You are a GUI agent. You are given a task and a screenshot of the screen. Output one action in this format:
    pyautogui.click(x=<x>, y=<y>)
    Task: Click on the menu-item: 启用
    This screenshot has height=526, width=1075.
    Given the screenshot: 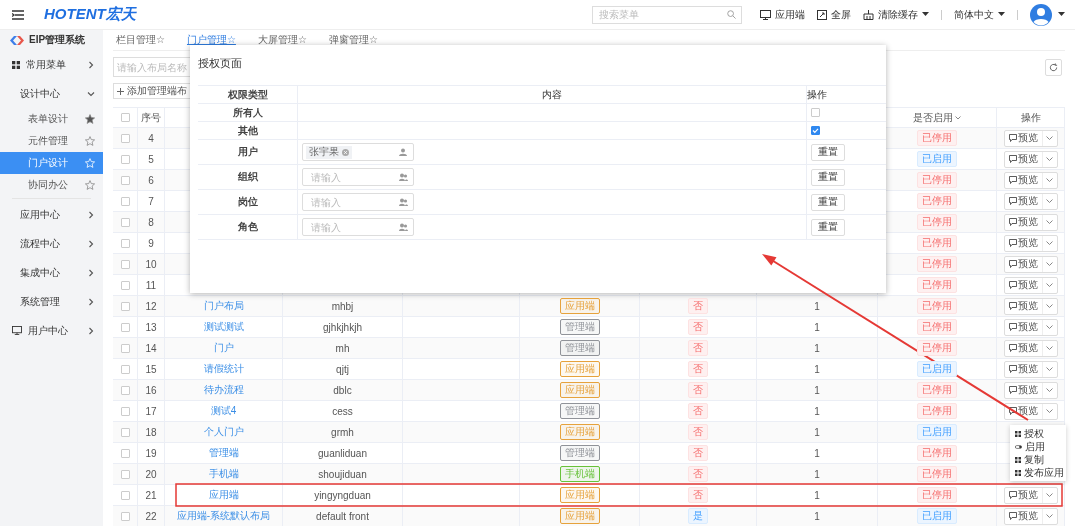 What is the action you would take?
    pyautogui.click(x=1038, y=446)
    